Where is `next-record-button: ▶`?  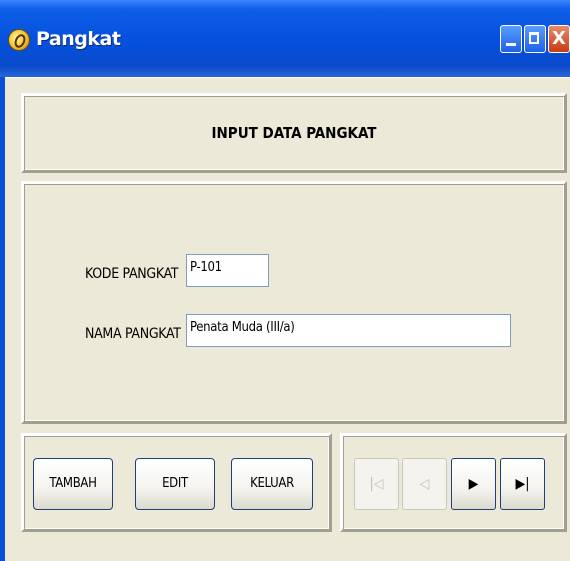 next-record-button: ▶ is located at coordinates (473, 484).